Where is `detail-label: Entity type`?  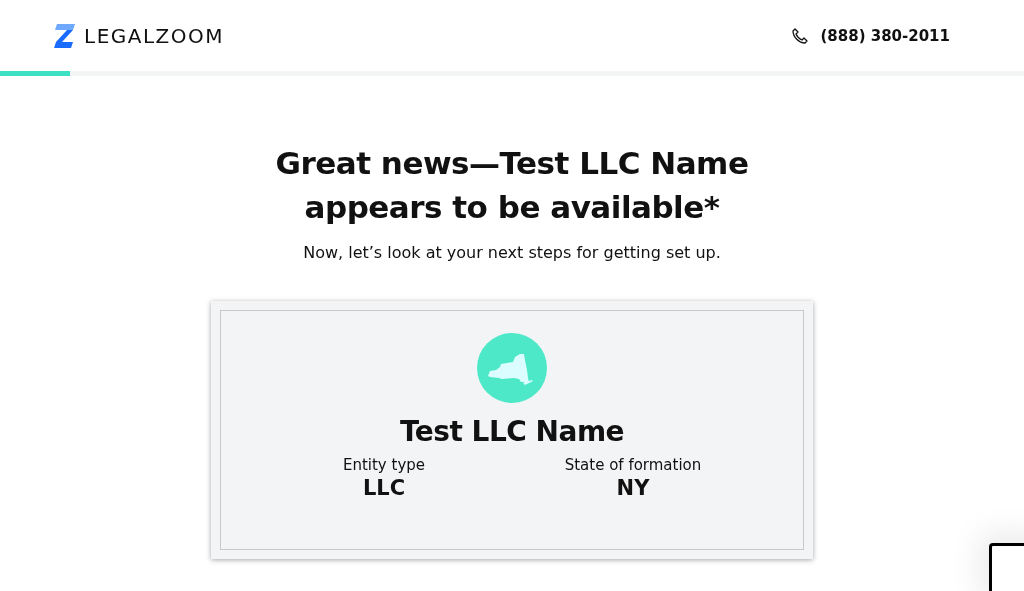 detail-label: Entity type is located at coordinates (384, 465).